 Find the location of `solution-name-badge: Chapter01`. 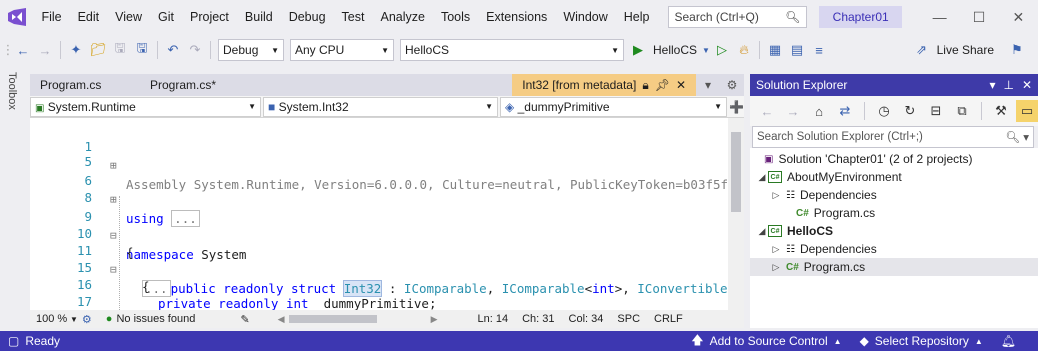

solution-name-badge: Chapter01 is located at coordinates (860, 17).